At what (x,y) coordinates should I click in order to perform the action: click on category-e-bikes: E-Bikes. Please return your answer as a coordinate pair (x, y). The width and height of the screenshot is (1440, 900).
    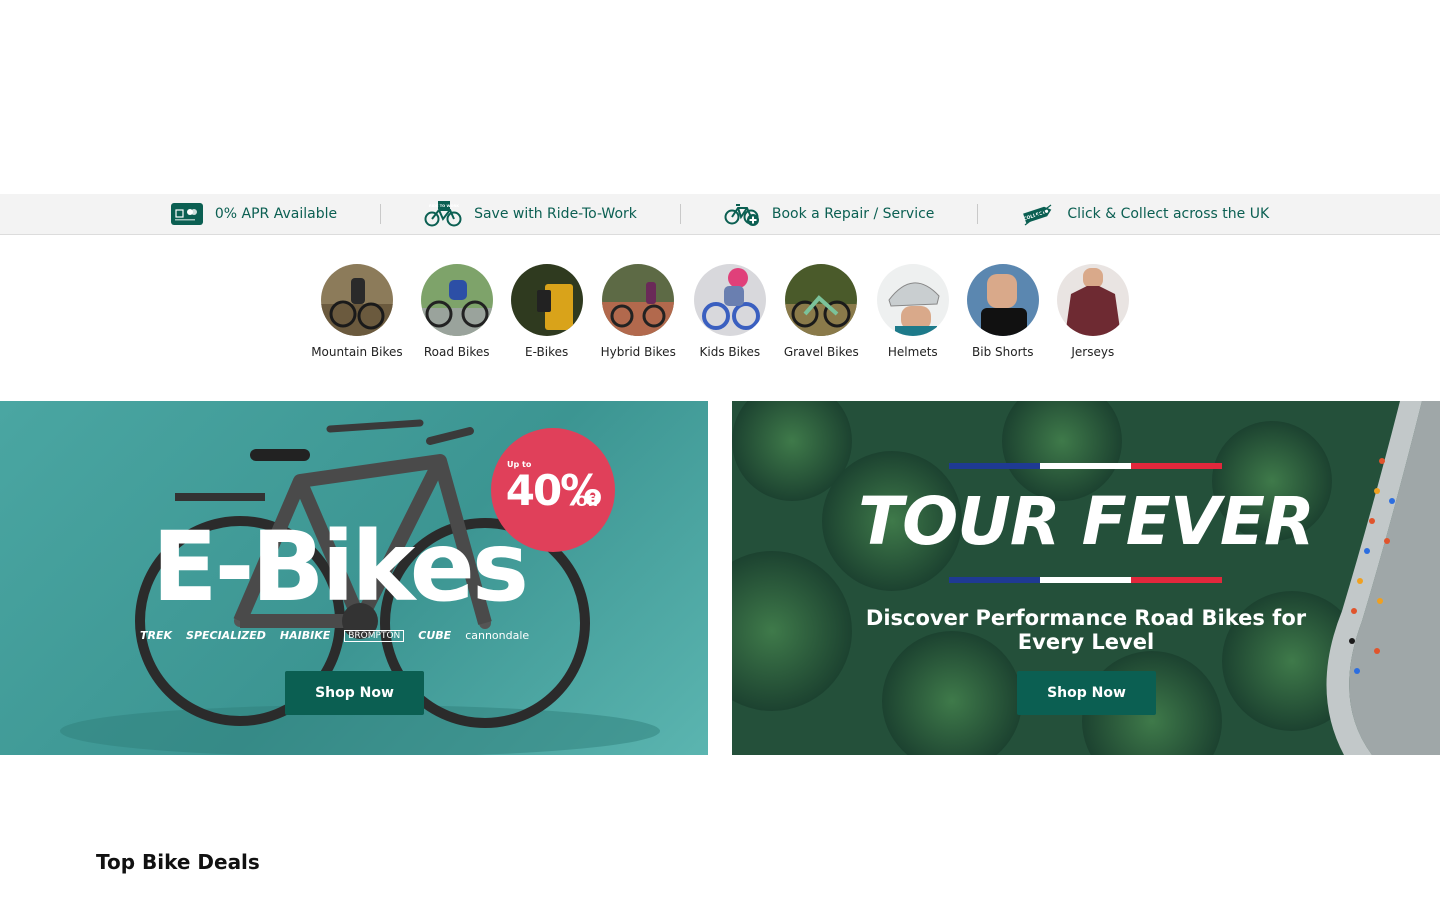
    Looking at the image, I should click on (547, 311).